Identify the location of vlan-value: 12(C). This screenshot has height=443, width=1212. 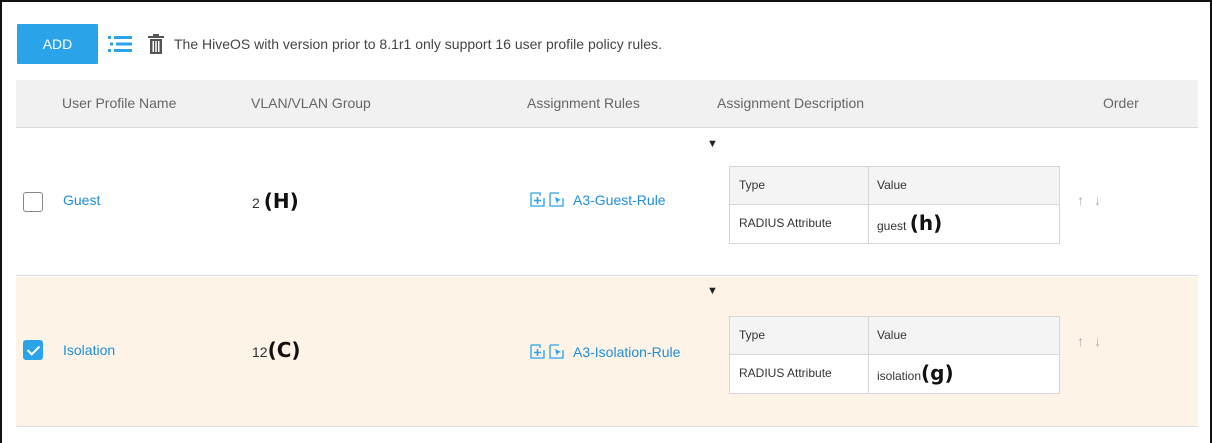
(276, 350).